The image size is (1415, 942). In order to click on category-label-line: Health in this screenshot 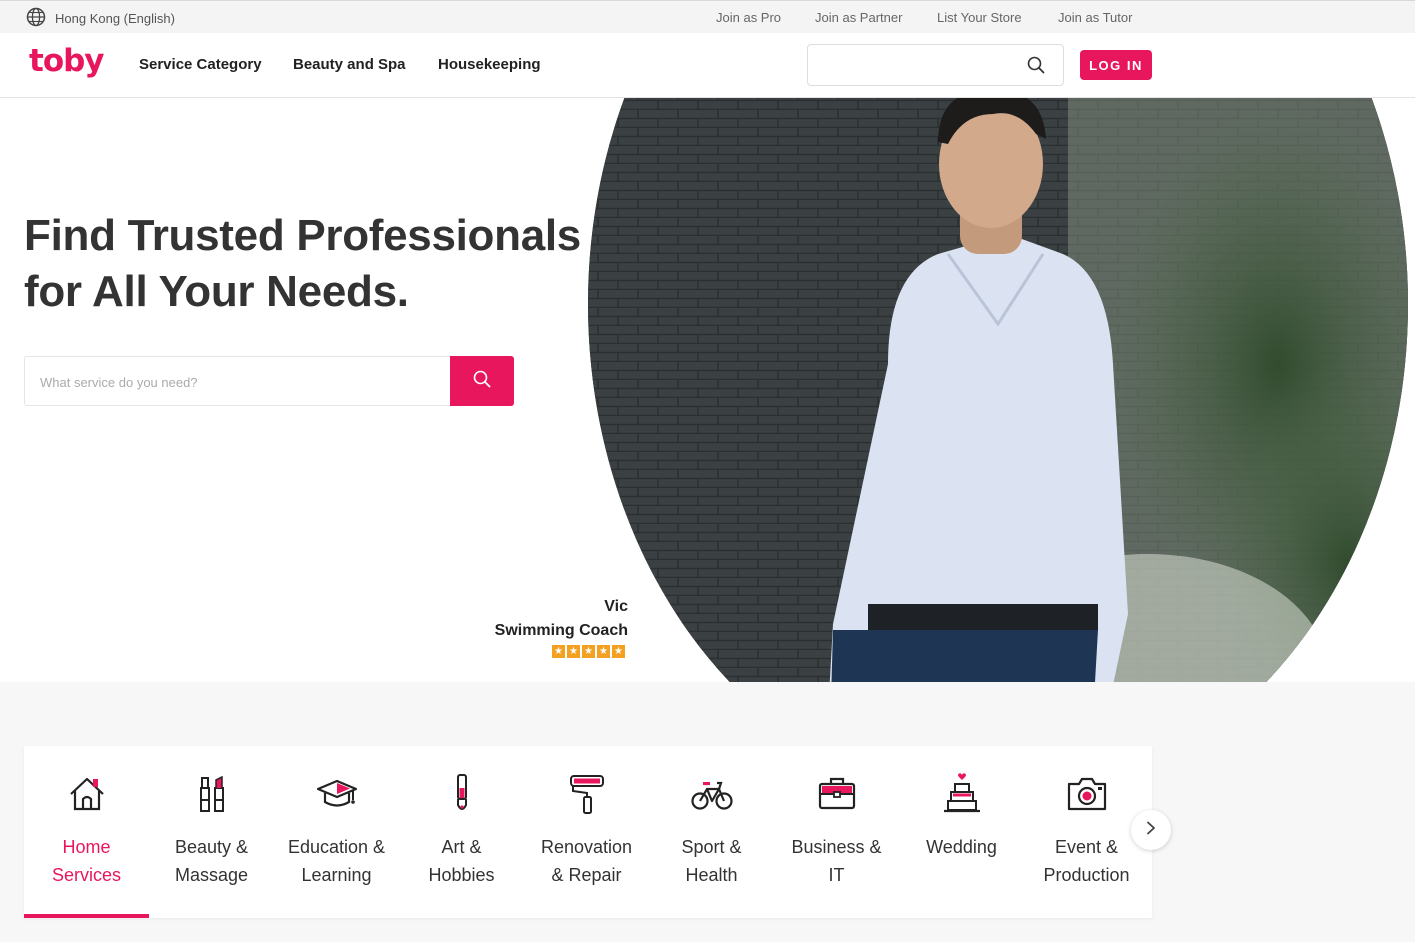, I will do `click(711, 875)`.